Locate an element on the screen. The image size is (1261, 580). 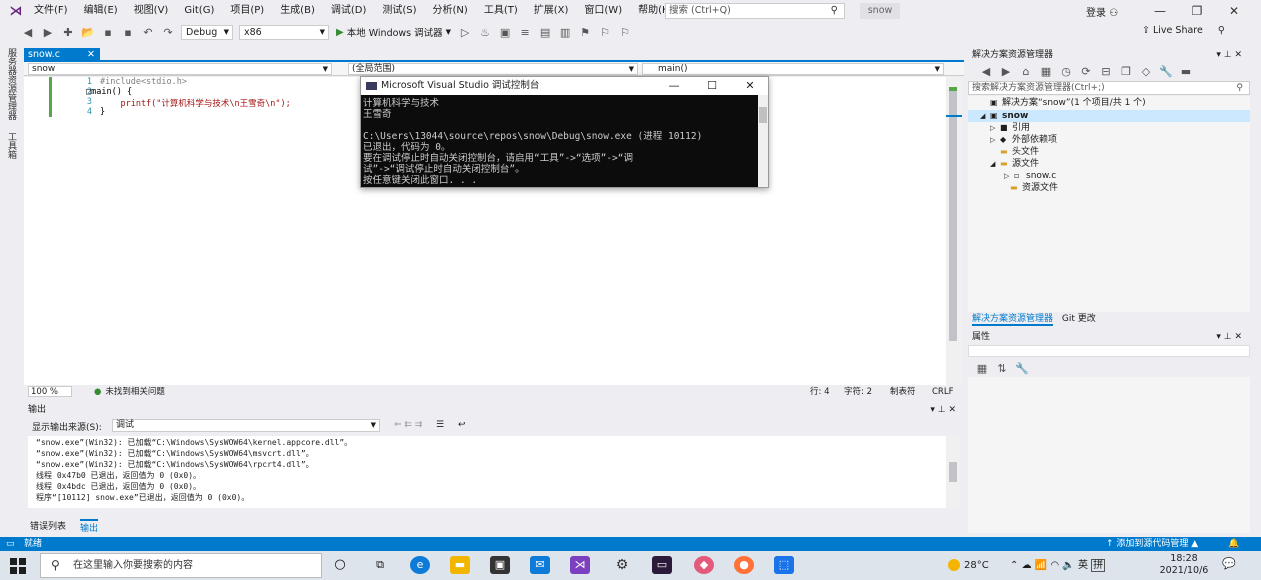
tab-error-list: 错误列表 is located at coordinates (48, 525).